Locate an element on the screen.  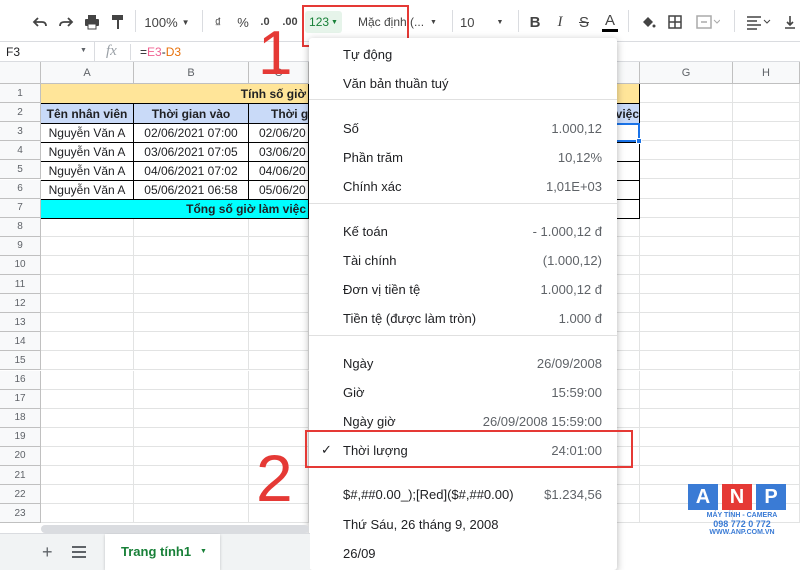
column-header-b: B is located at coordinates (191, 73).